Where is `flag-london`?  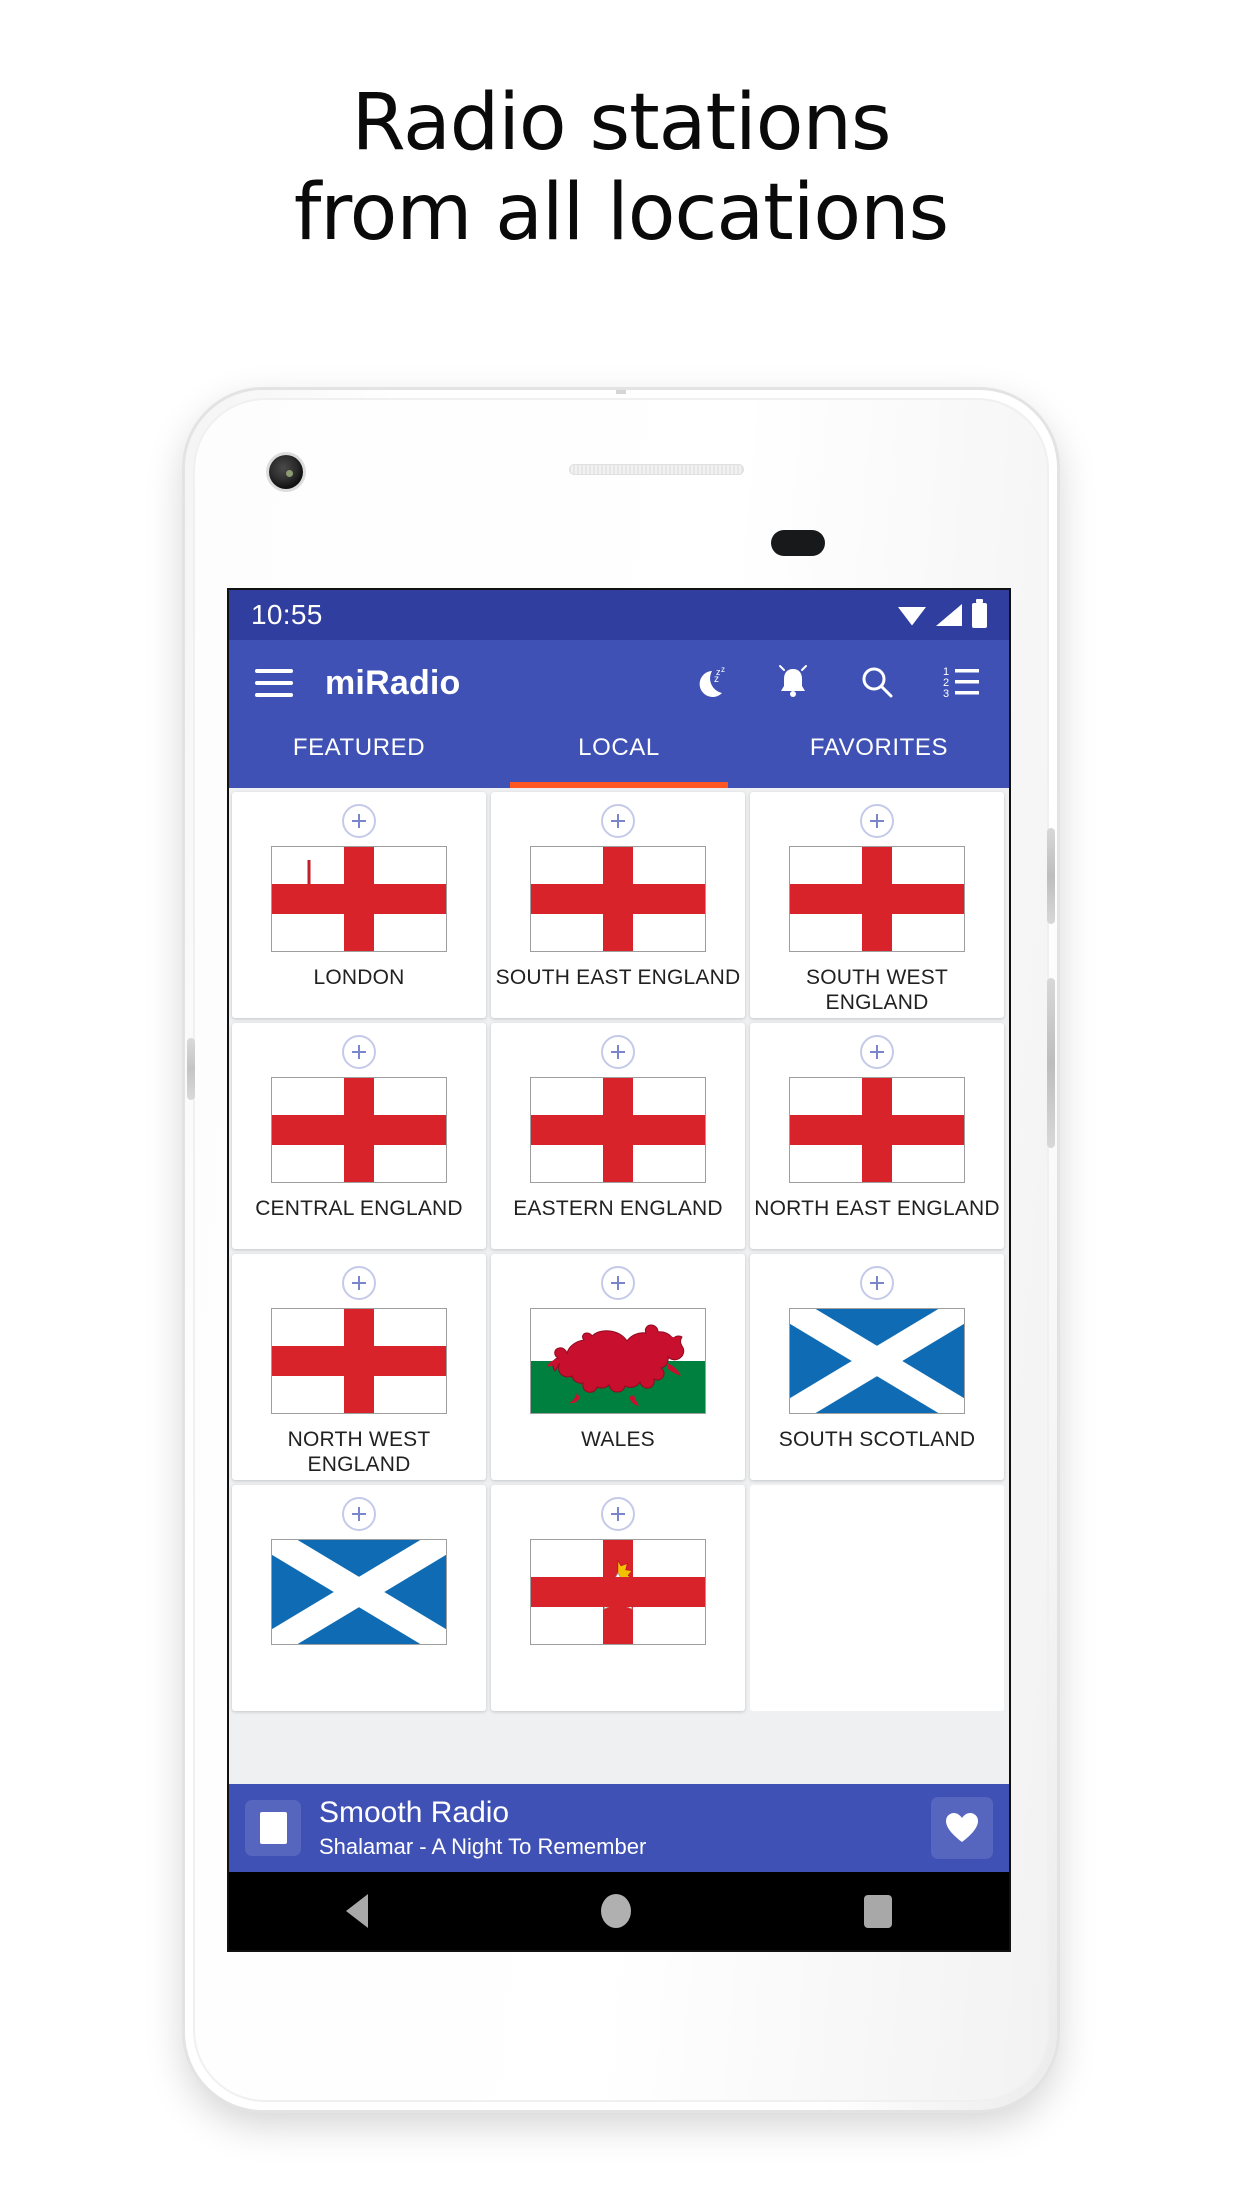 flag-london is located at coordinates (359, 899).